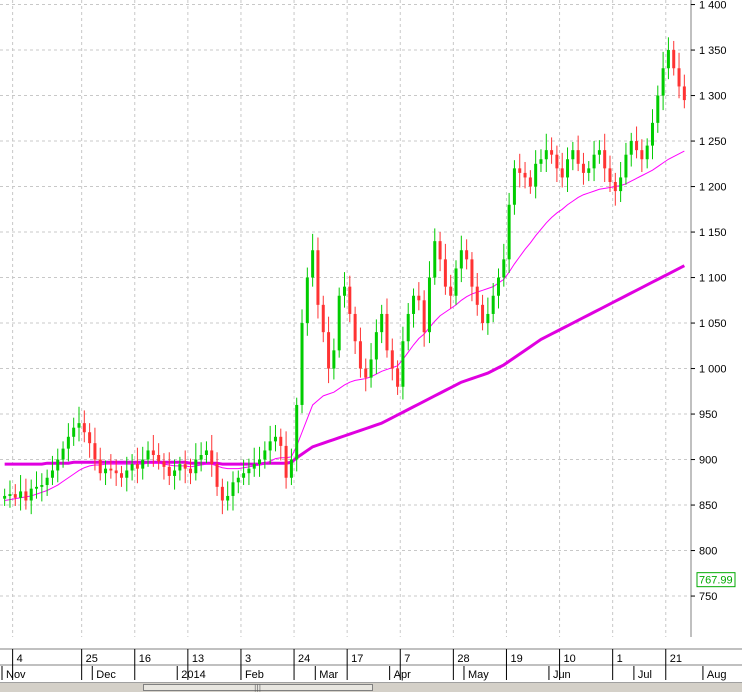  I want to click on y-tick-label: 1 300, so click(713, 97).